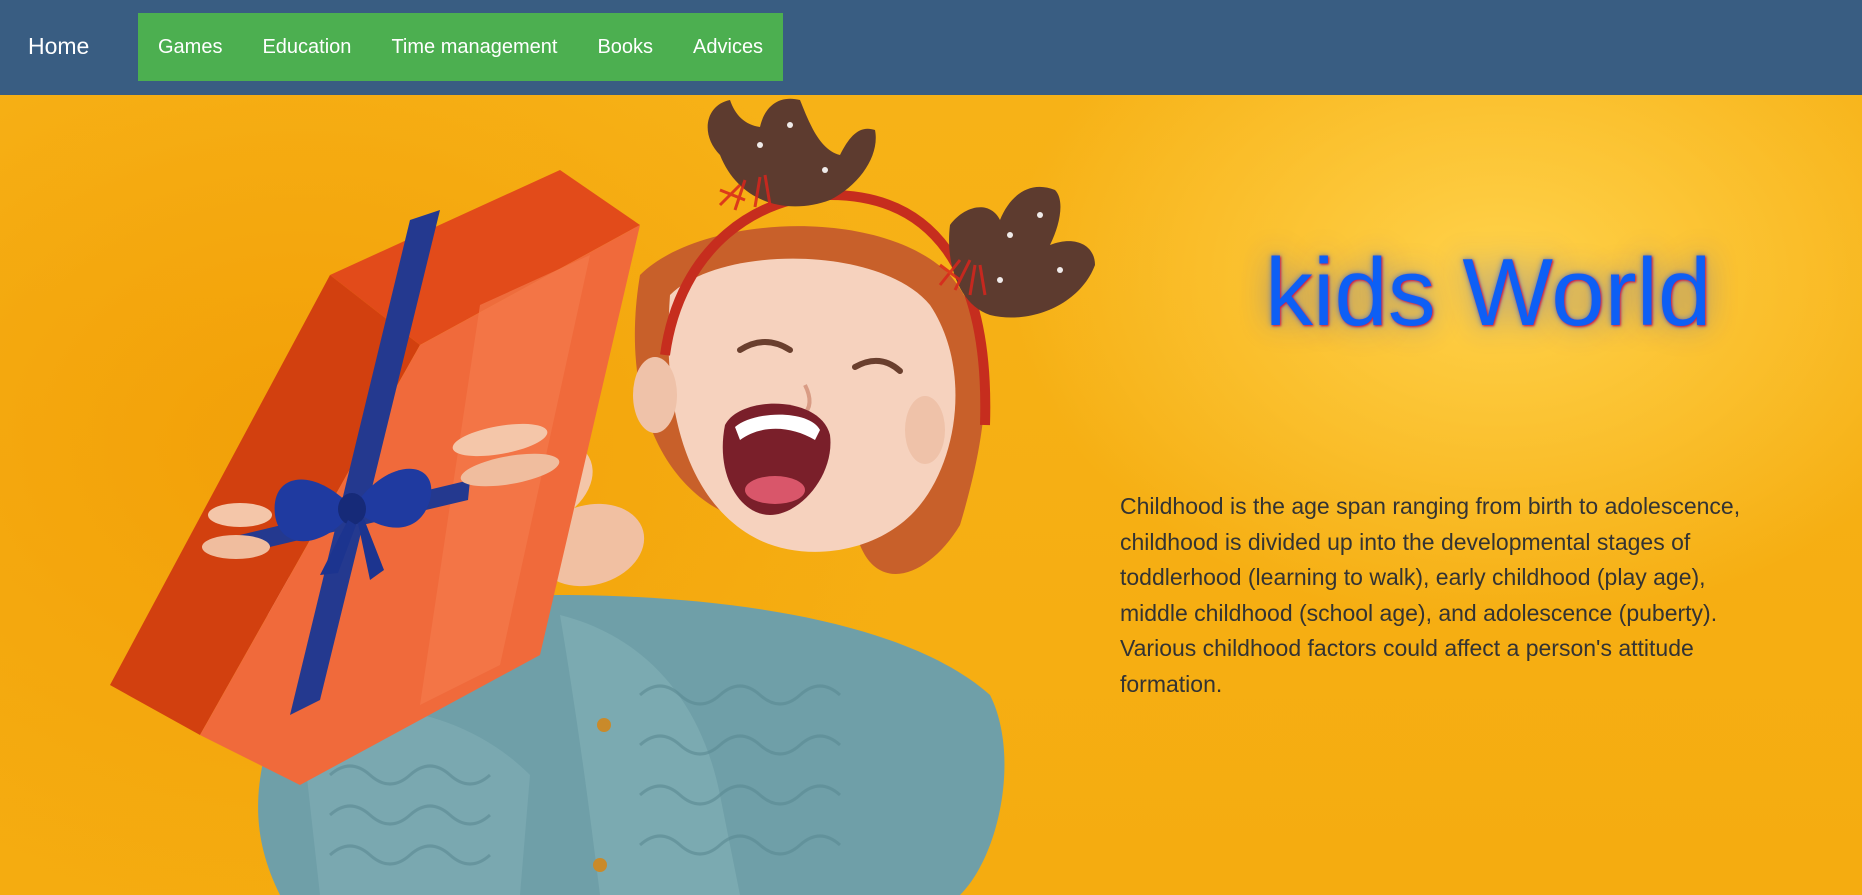 This screenshot has width=1862, height=895. Describe the element at coordinates (1488, 292) in the screenshot. I see `page-title: kids World` at that location.